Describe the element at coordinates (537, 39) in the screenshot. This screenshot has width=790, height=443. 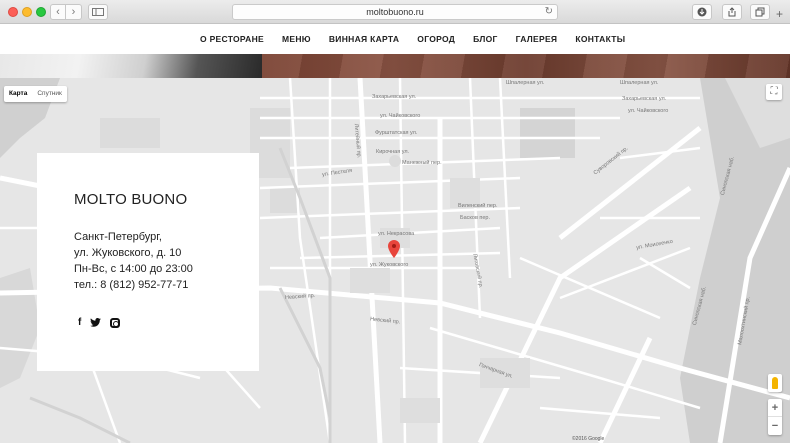
I see `nav-item-gallery: ГАЛЕРЕЯ` at that location.